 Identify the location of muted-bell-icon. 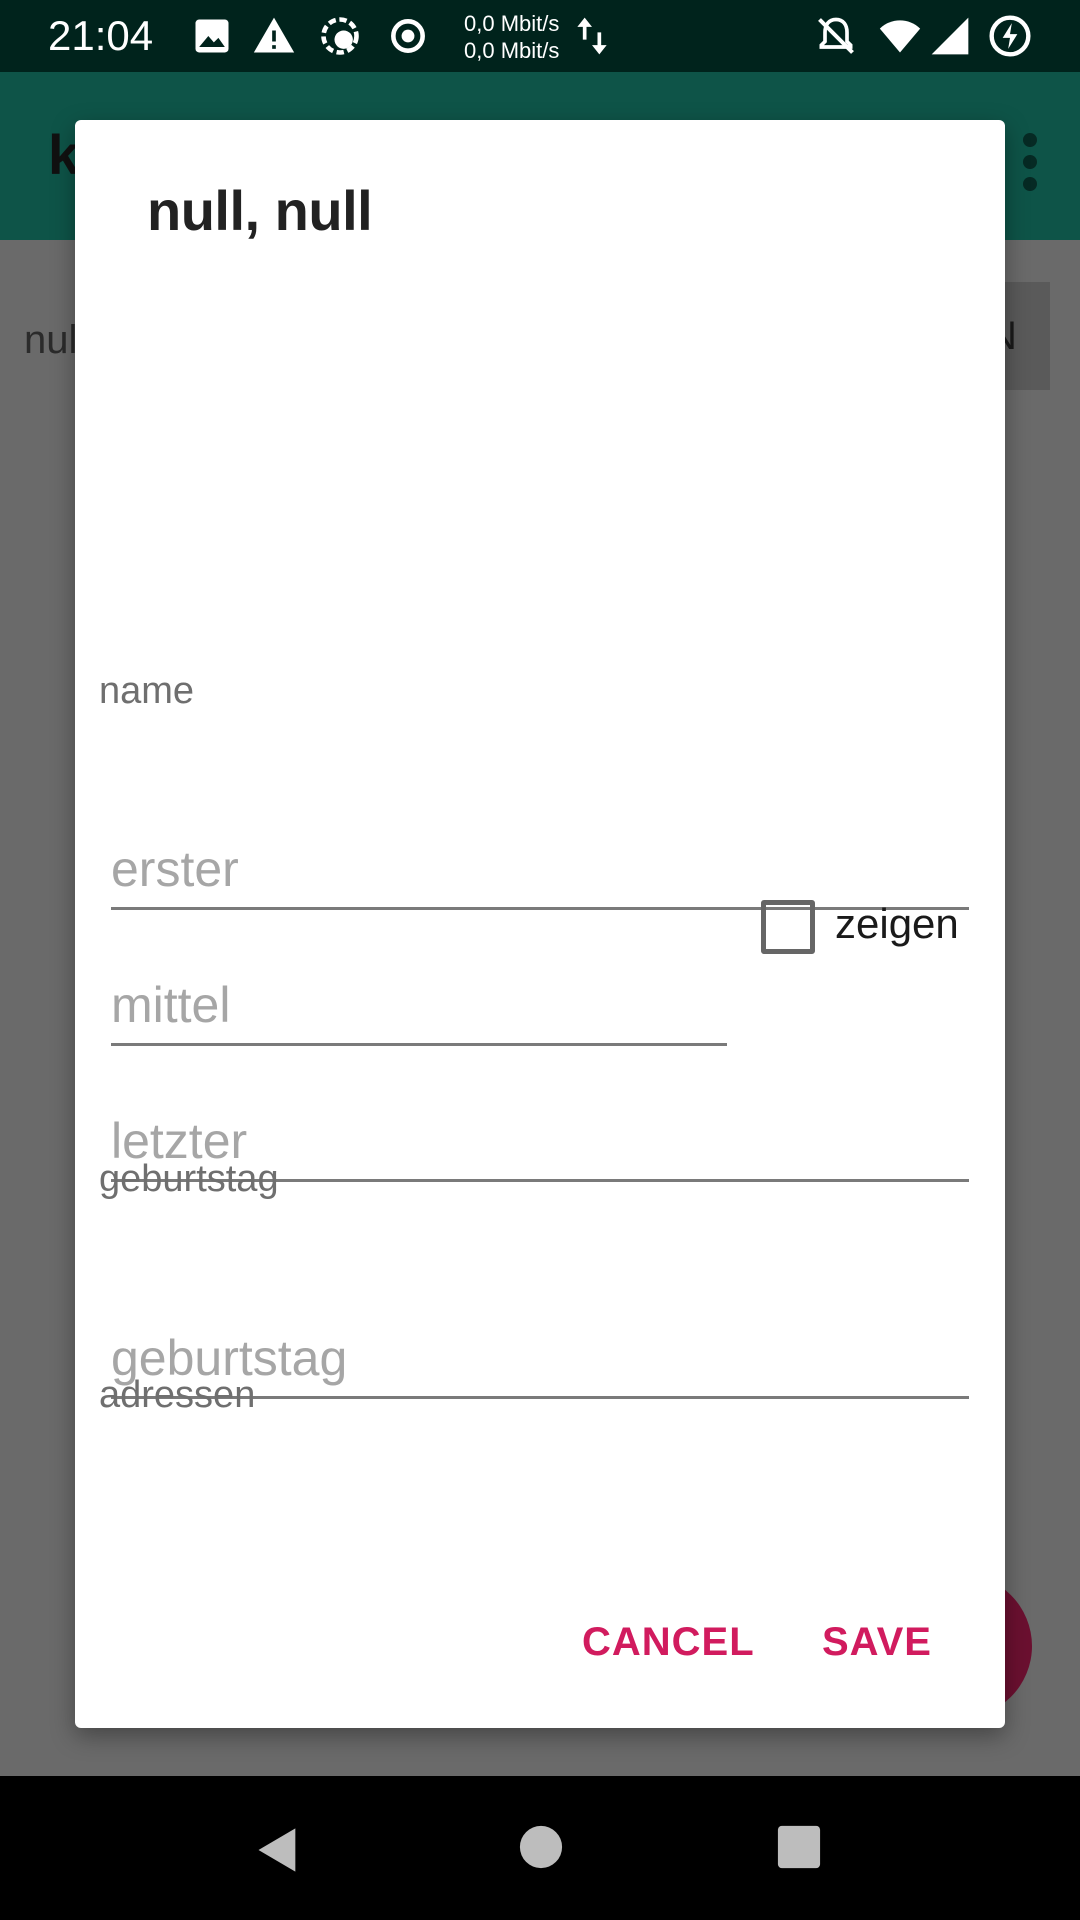
(836, 35).